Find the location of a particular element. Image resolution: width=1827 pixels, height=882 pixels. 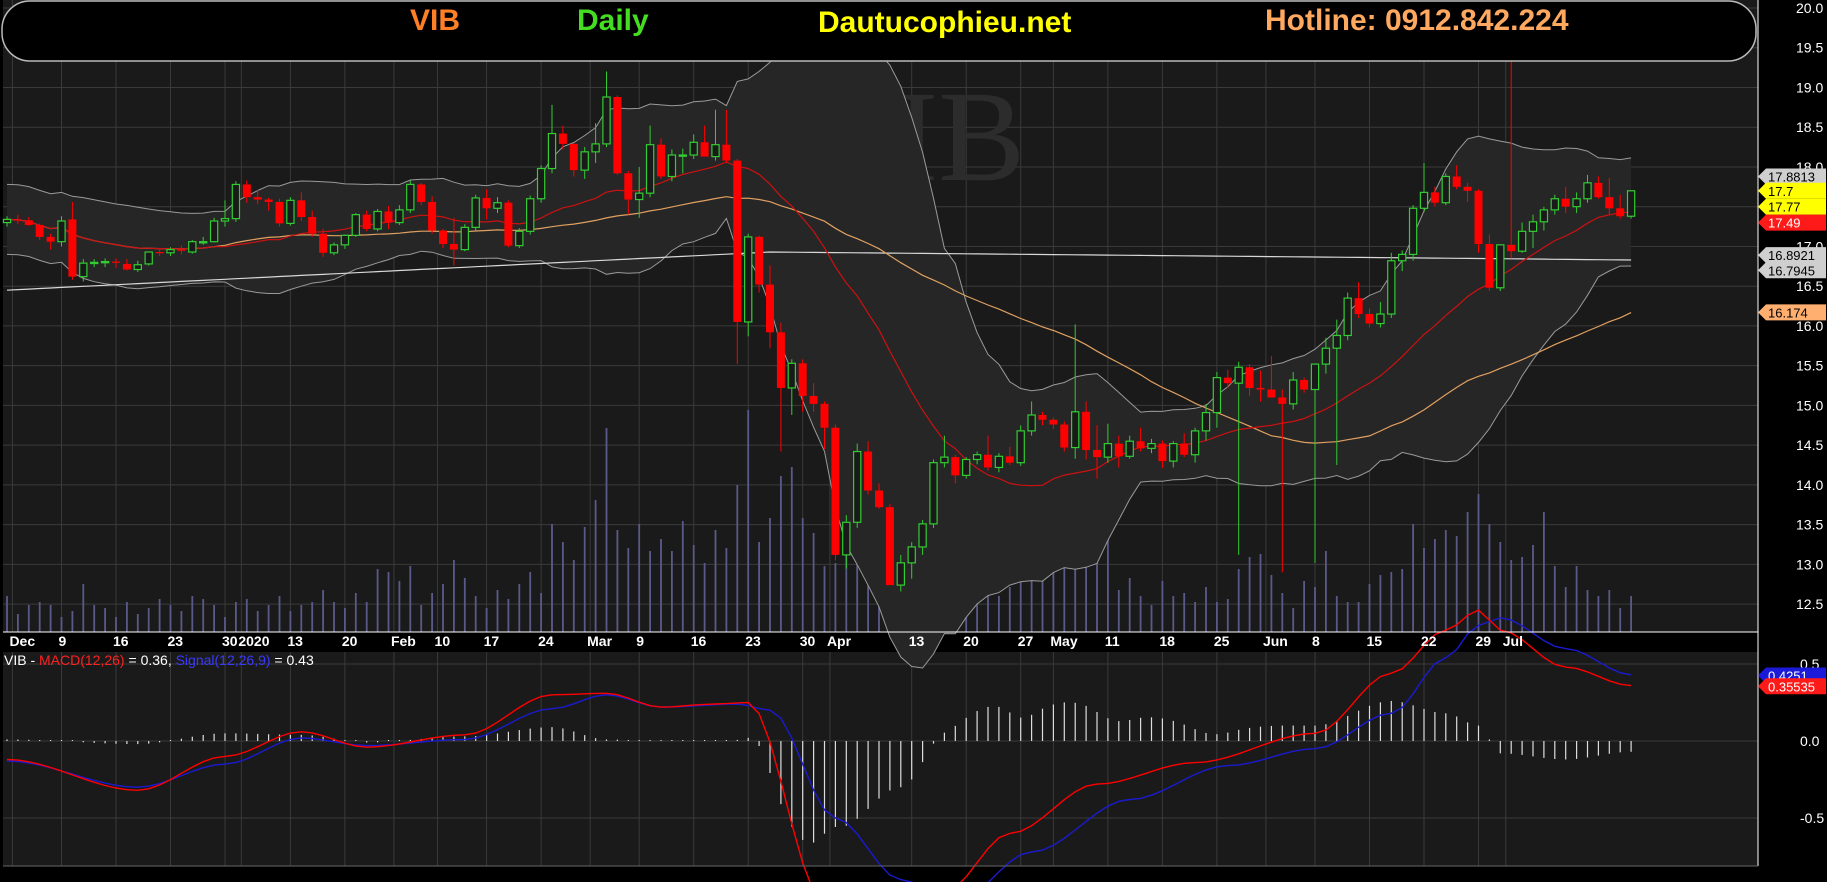

date-axis-label: 22 is located at coordinates (1429, 641).